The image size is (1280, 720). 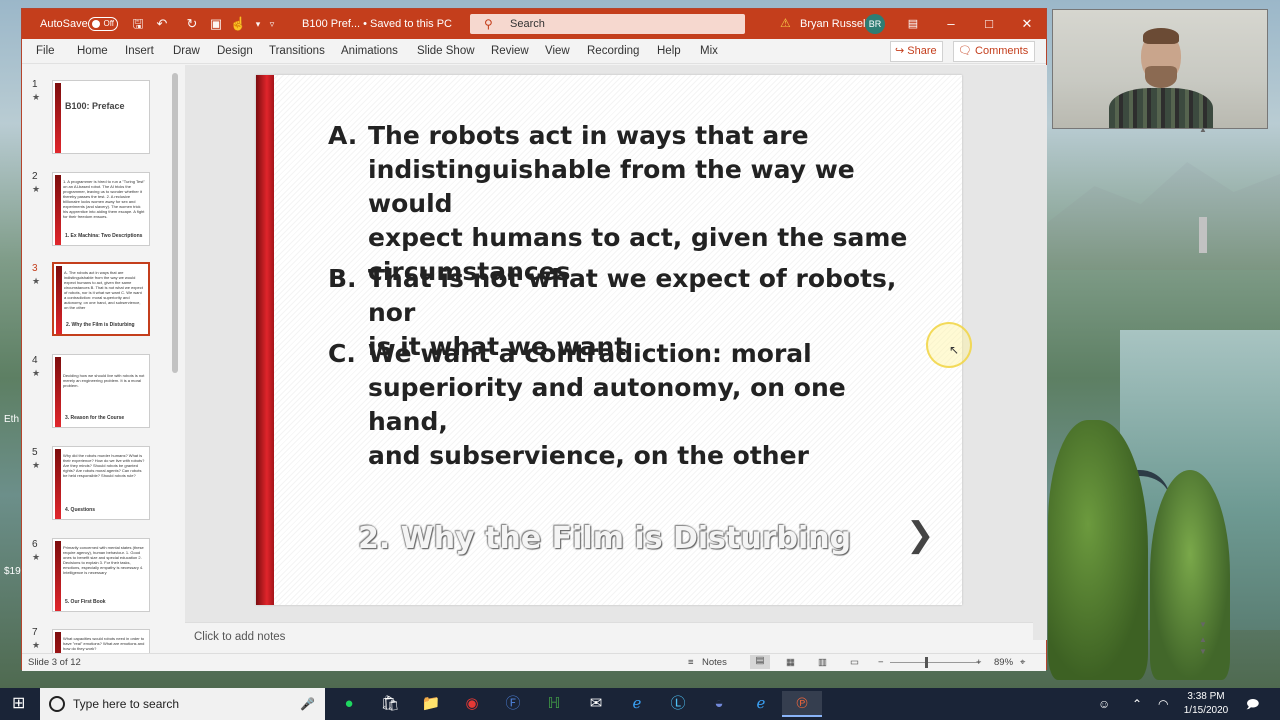 I want to click on tab-review: Review, so click(x=510, y=51).